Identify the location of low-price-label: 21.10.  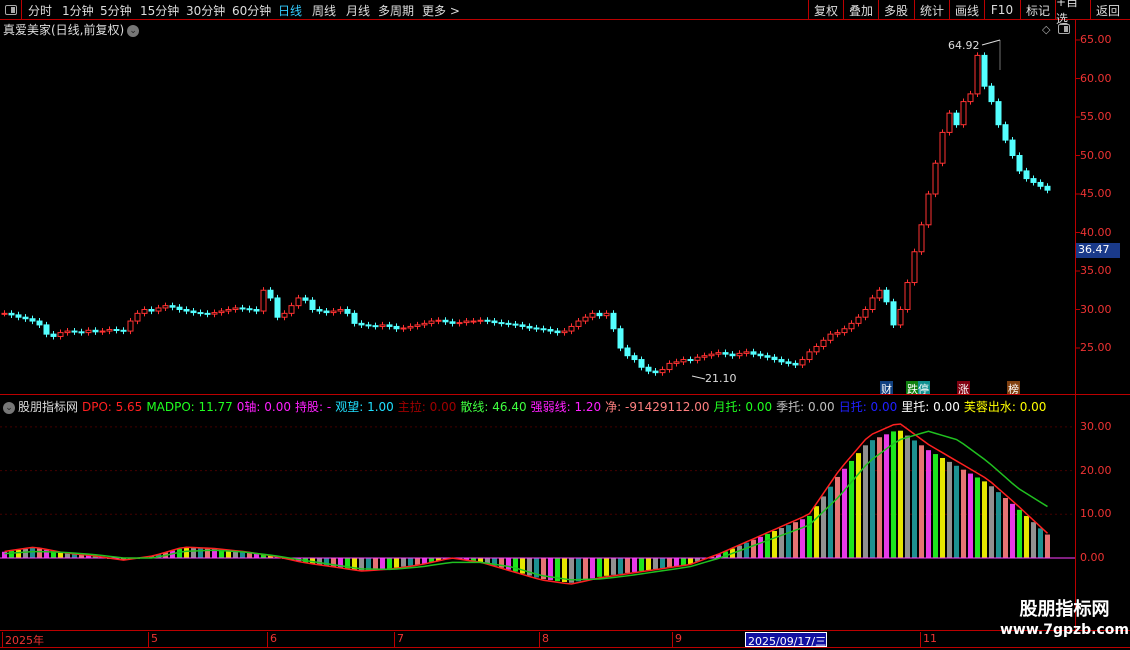
(721, 378).